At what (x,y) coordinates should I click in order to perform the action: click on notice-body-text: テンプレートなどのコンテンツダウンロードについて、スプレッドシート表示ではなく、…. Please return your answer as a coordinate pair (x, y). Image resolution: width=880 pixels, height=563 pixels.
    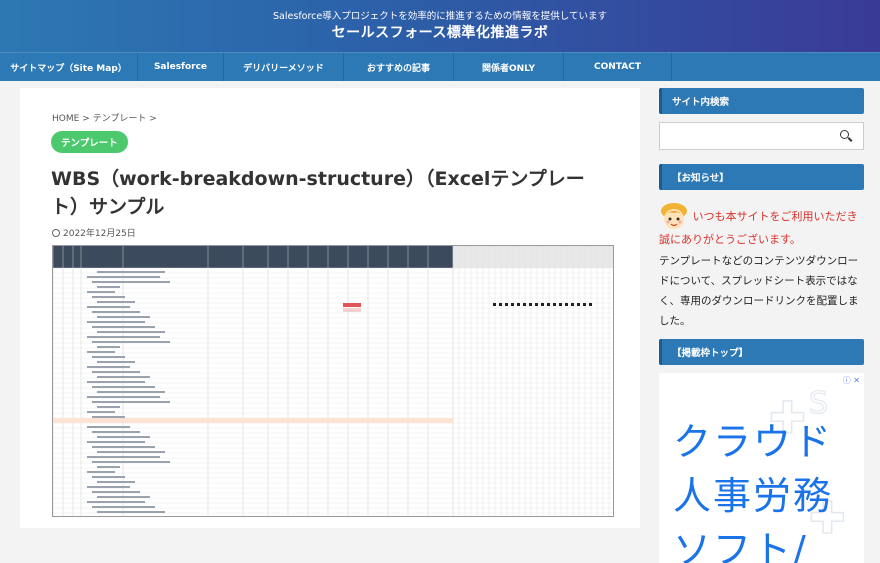
    Looking at the image, I should click on (759, 291).